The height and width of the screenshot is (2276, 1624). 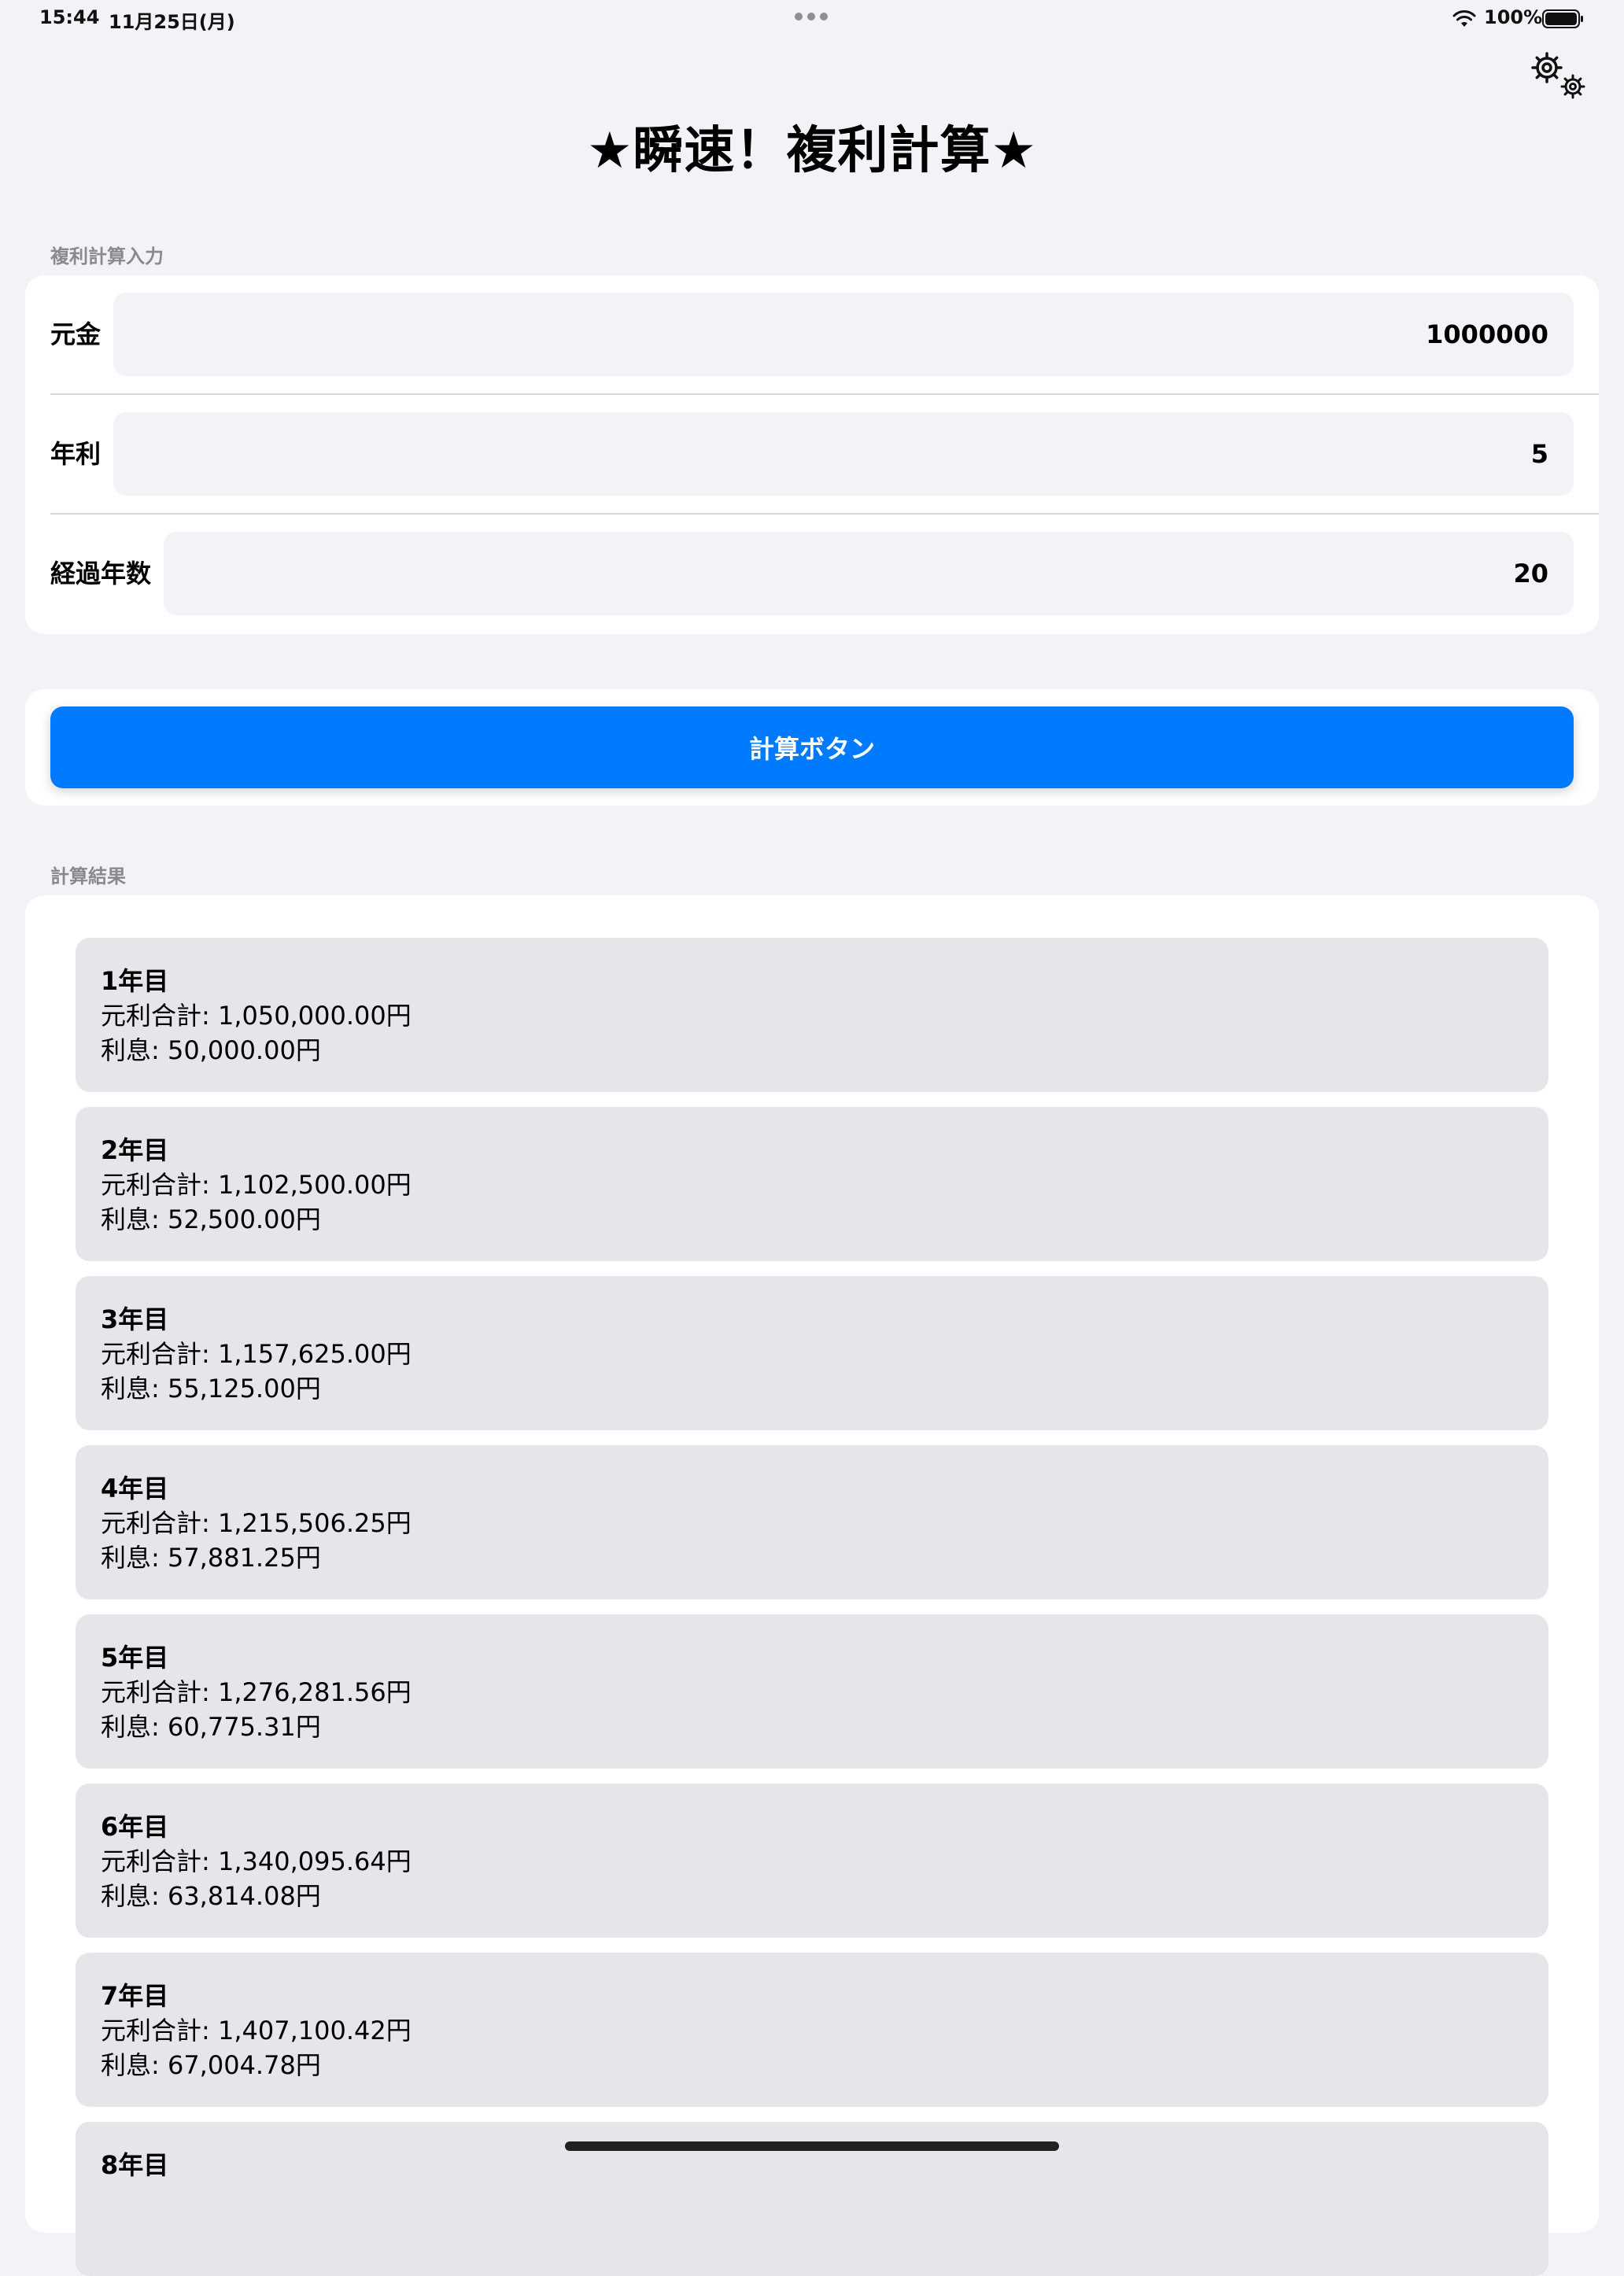 I want to click on result-year: 3年目, so click(x=135, y=1319).